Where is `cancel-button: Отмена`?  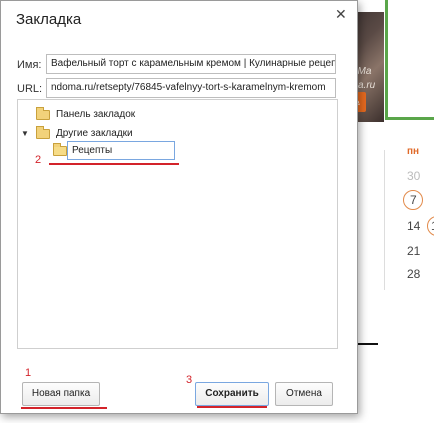 cancel-button: Отмена is located at coordinates (304, 394).